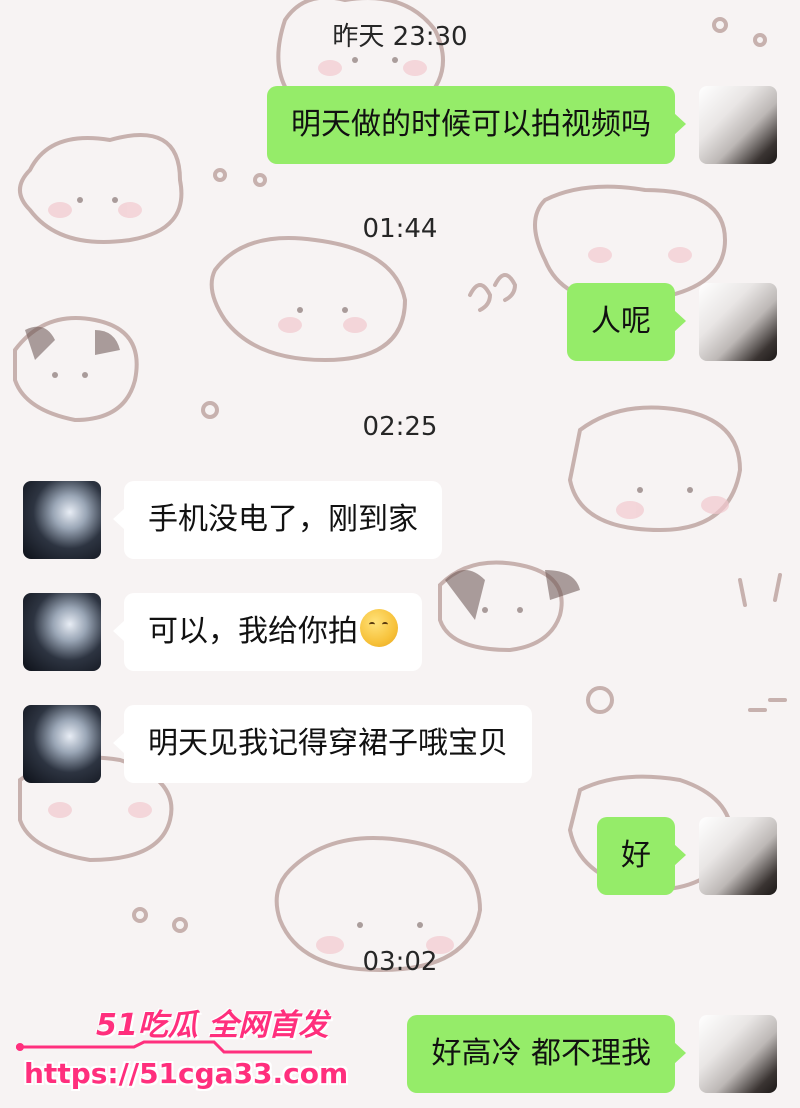 The height and width of the screenshot is (1108, 800). What do you see at coordinates (476, 125) in the screenshot?
I see `message-bubble-sent: 明天做的时候可以拍视频吗` at bounding box center [476, 125].